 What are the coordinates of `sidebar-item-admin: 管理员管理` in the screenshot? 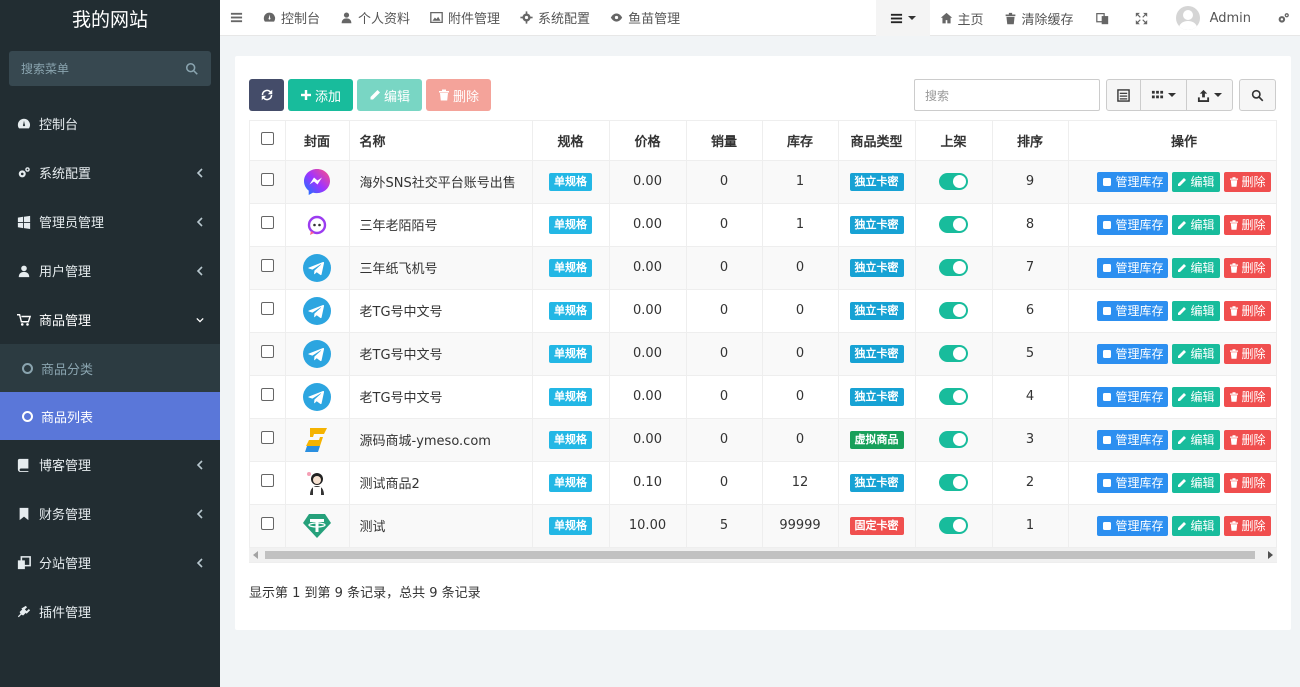 It's located at (110, 221).